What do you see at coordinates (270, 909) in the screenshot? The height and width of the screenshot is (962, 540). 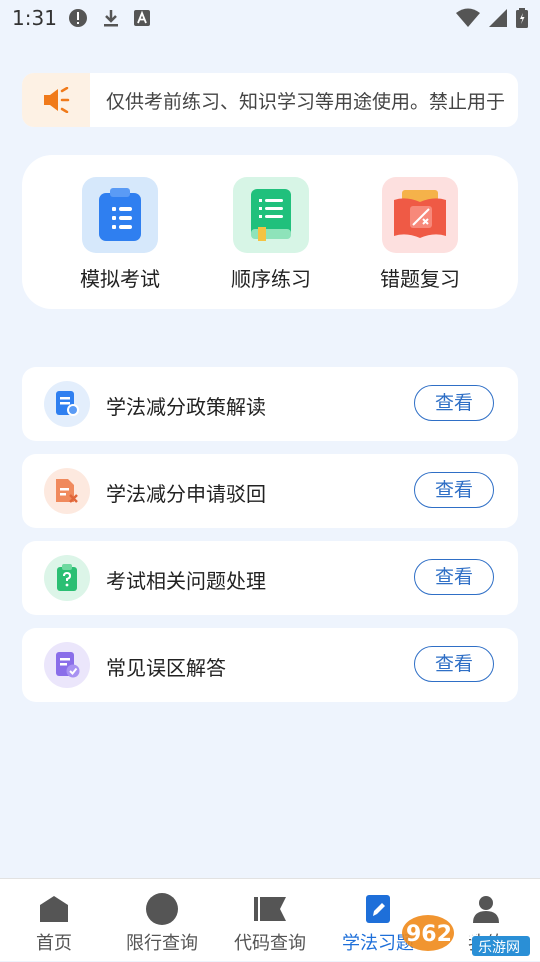 I see `flag-icon` at bounding box center [270, 909].